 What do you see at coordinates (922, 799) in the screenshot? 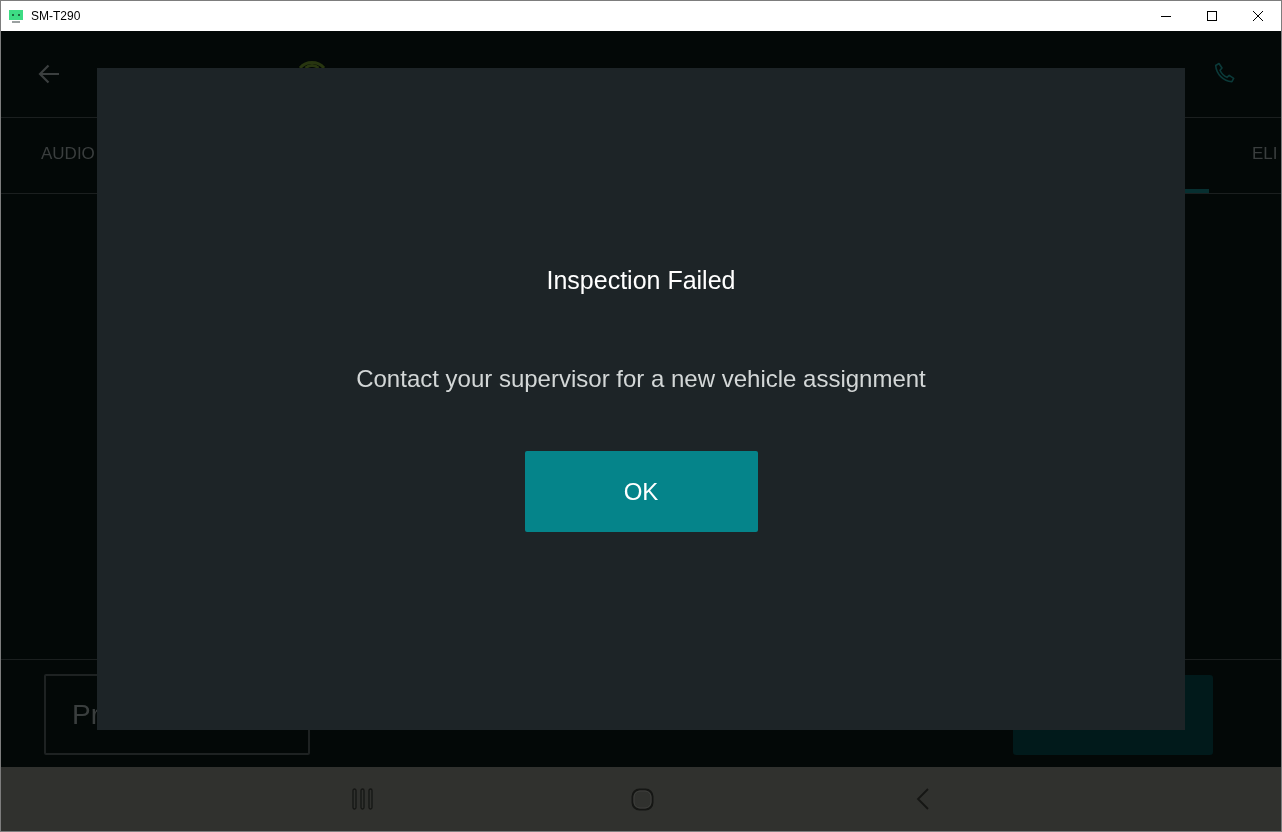
I see `back-chevron-icon` at bounding box center [922, 799].